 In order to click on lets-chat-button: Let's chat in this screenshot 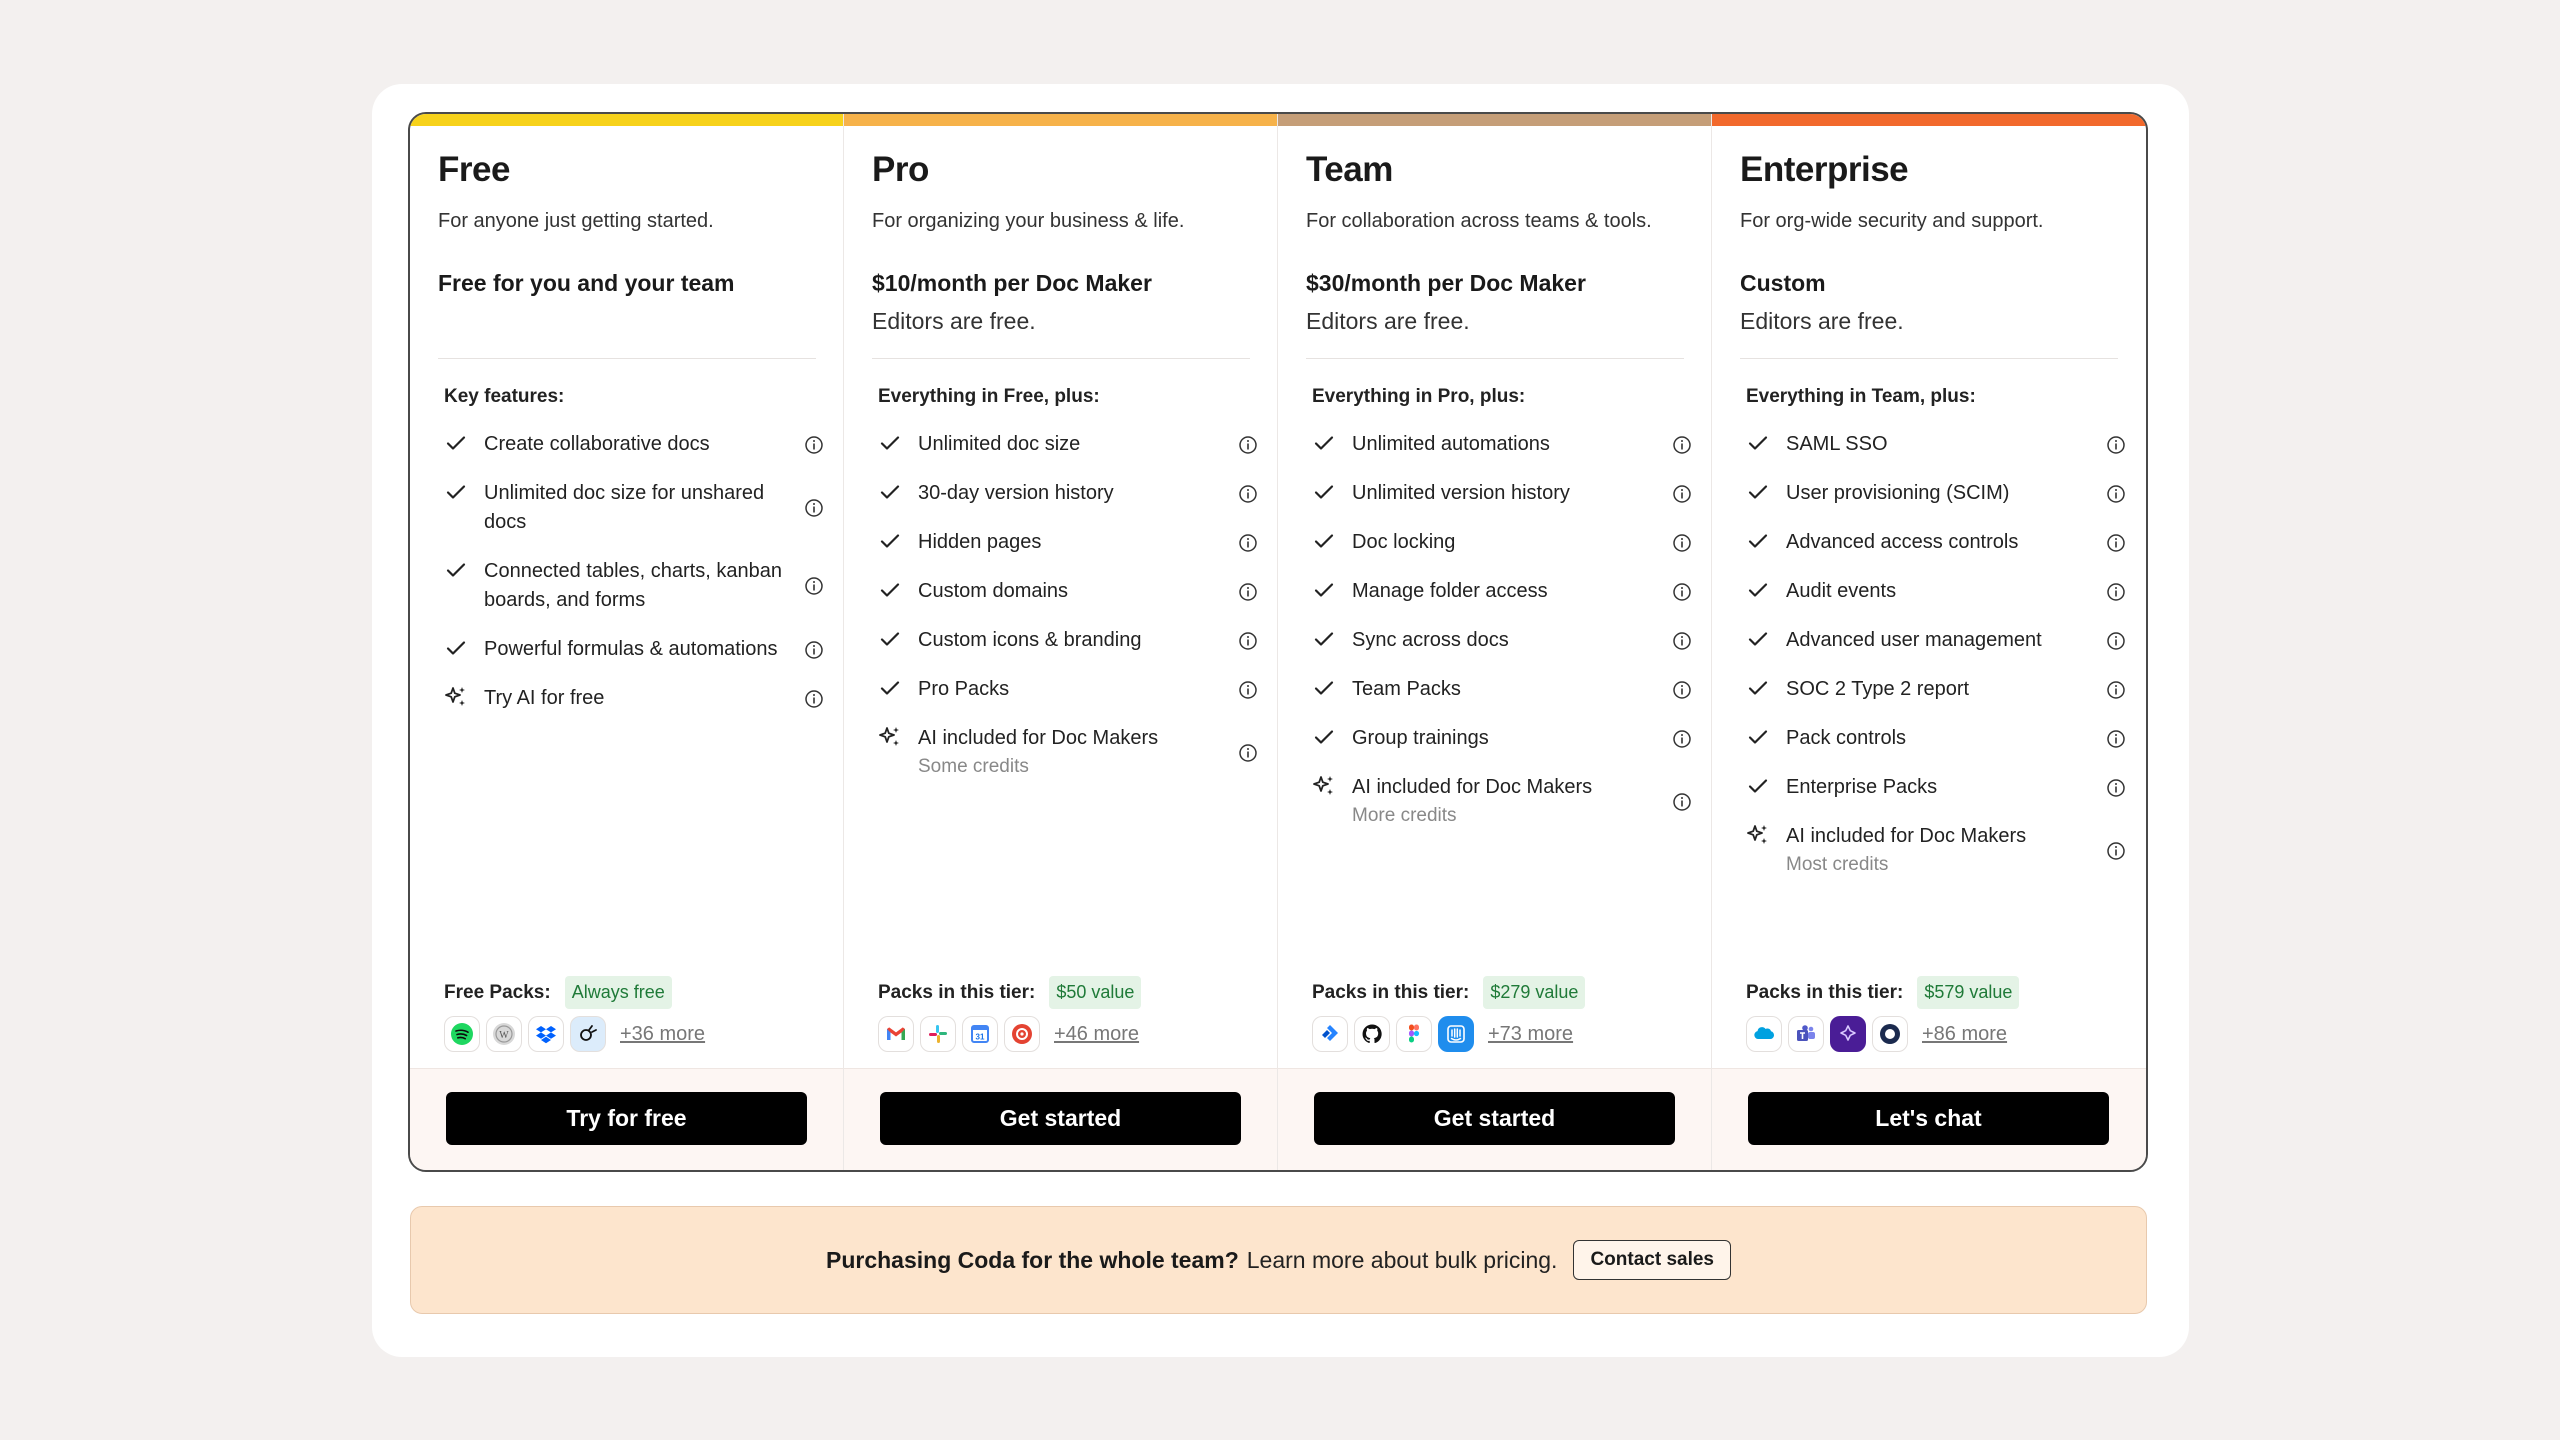, I will do `click(1928, 1118)`.